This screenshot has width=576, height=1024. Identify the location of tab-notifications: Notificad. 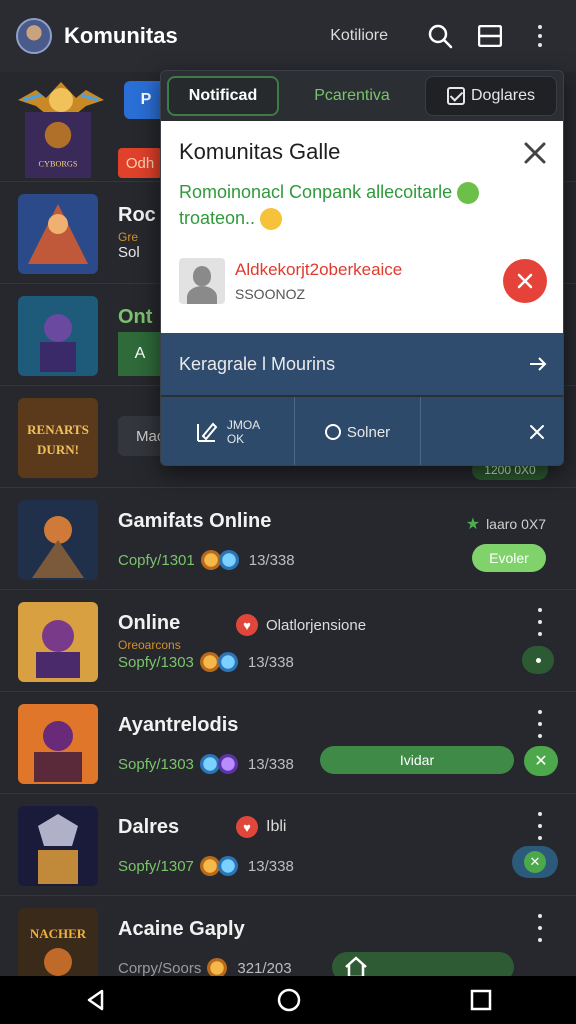
(223, 96).